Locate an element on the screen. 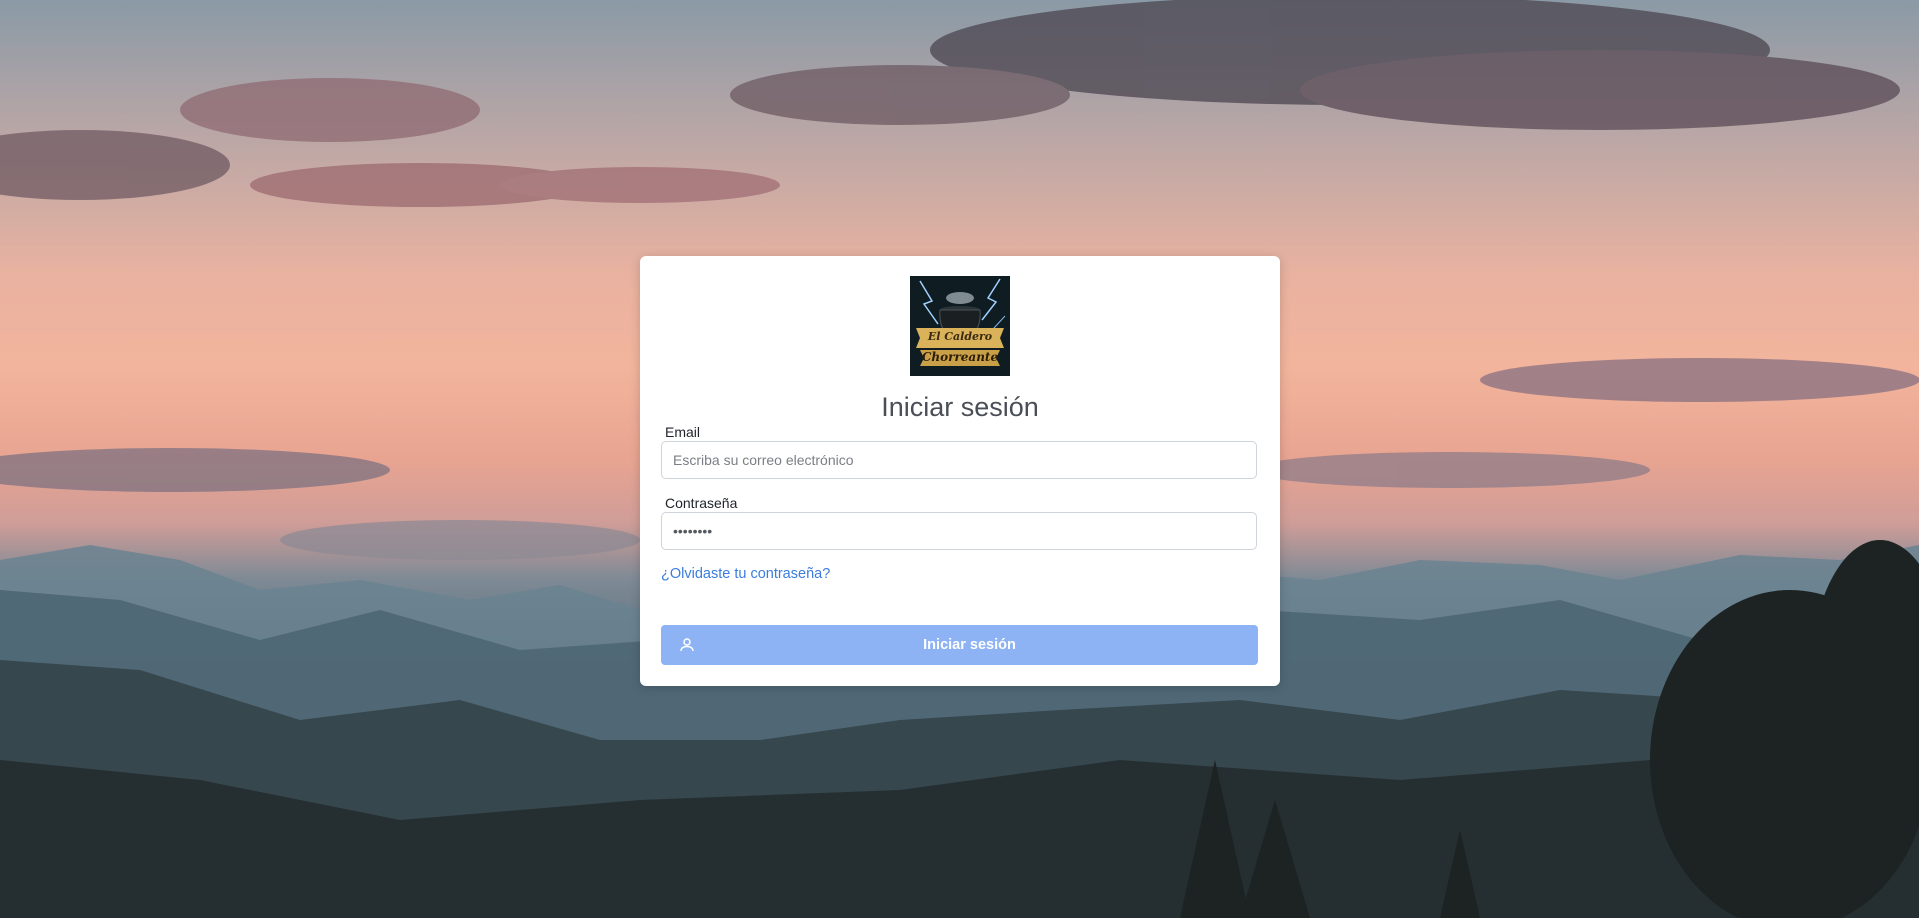 This screenshot has height=918, width=1919. email-input is located at coordinates (959, 460).